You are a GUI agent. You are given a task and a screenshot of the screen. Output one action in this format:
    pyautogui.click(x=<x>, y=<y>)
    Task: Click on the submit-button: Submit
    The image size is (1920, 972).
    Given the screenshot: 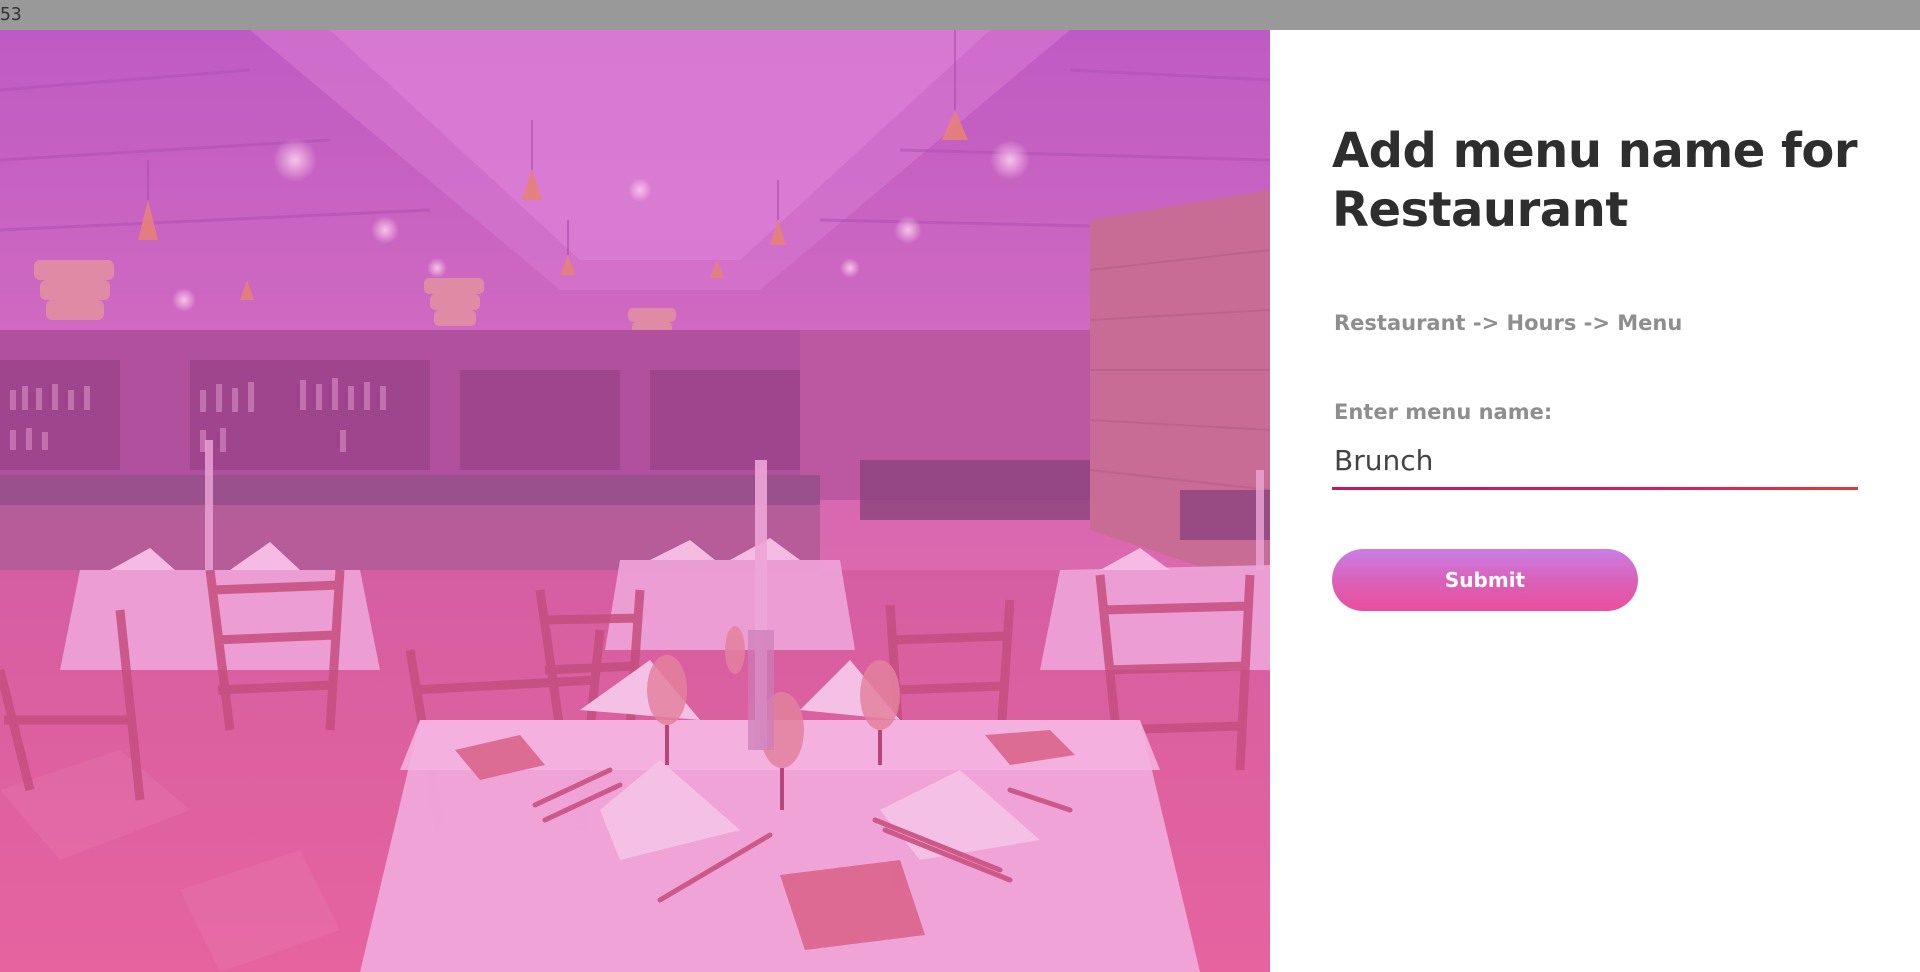 What is the action you would take?
    pyautogui.click(x=1485, y=580)
    